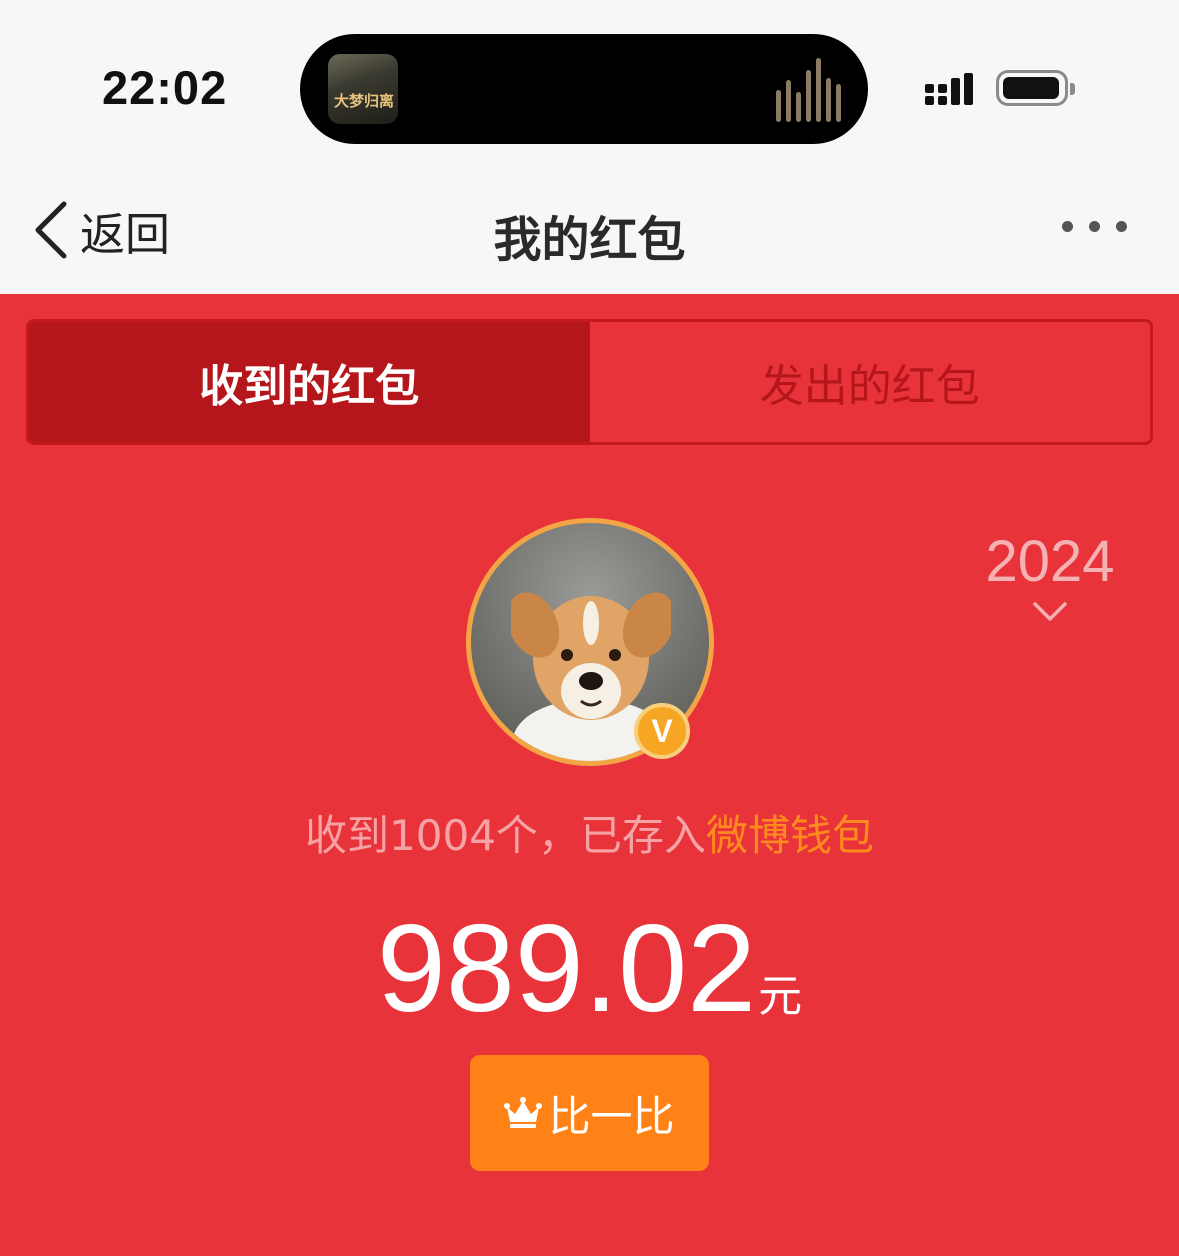 The image size is (1179, 1256). What do you see at coordinates (809, 90) in the screenshot?
I see `audio-waveform-icon` at bounding box center [809, 90].